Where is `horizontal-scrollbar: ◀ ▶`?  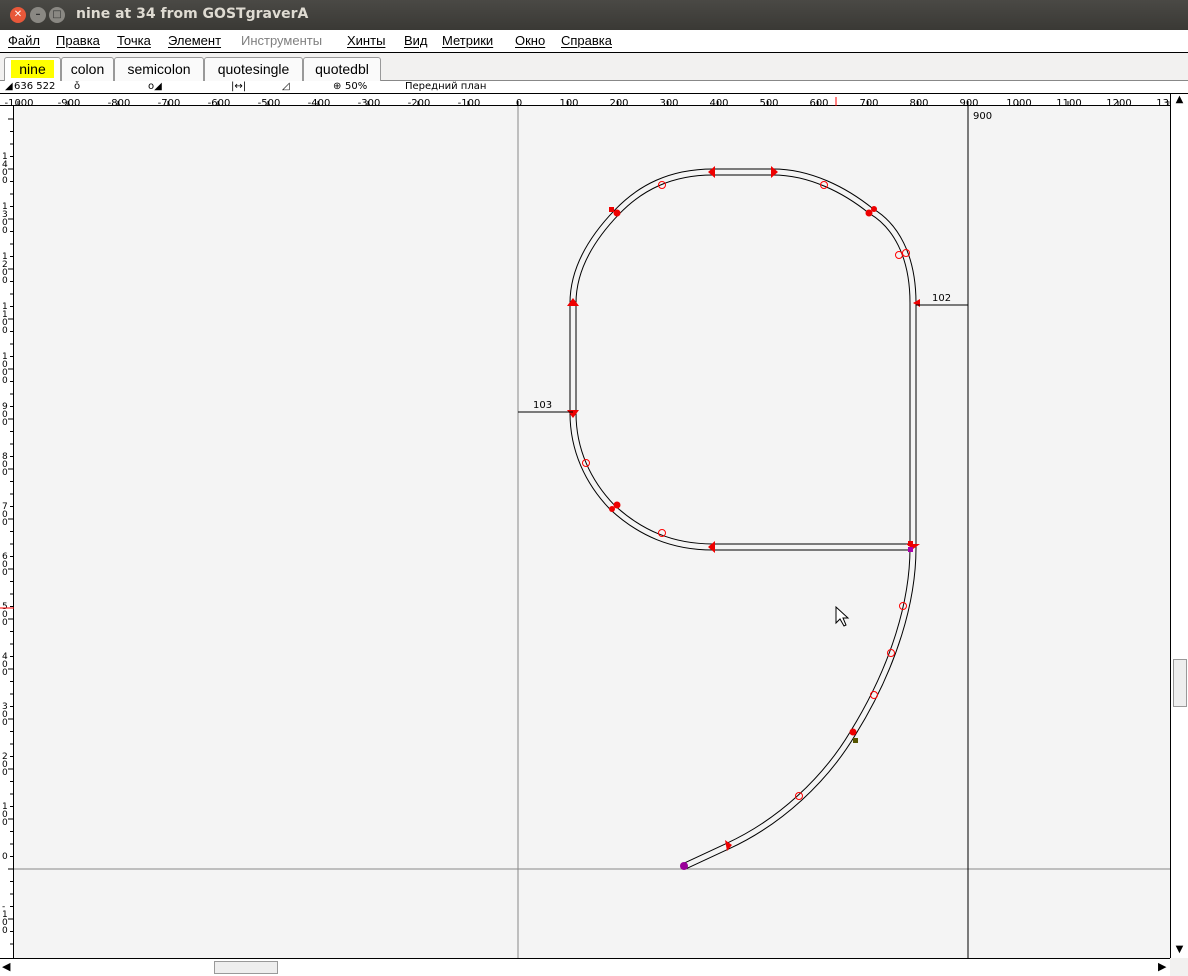
horizontal-scrollbar: ◀ ▶ is located at coordinates (585, 967).